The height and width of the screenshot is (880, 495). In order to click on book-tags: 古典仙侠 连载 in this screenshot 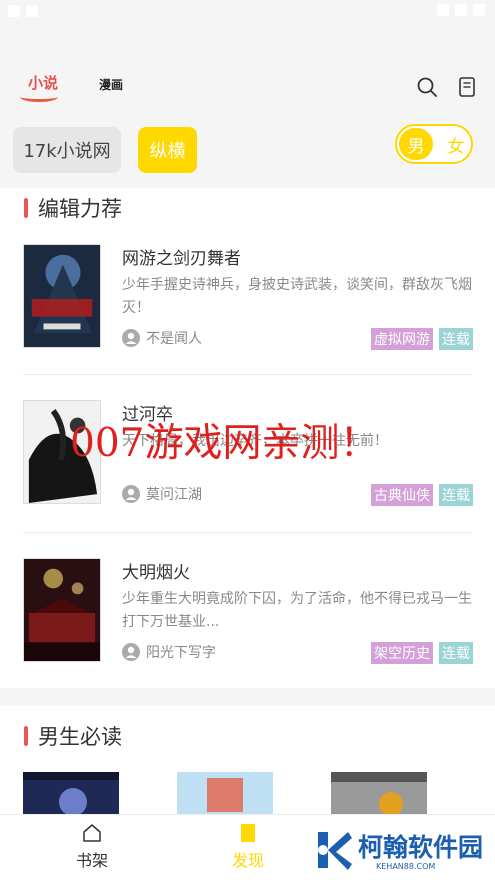, I will do `click(422, 495)`.